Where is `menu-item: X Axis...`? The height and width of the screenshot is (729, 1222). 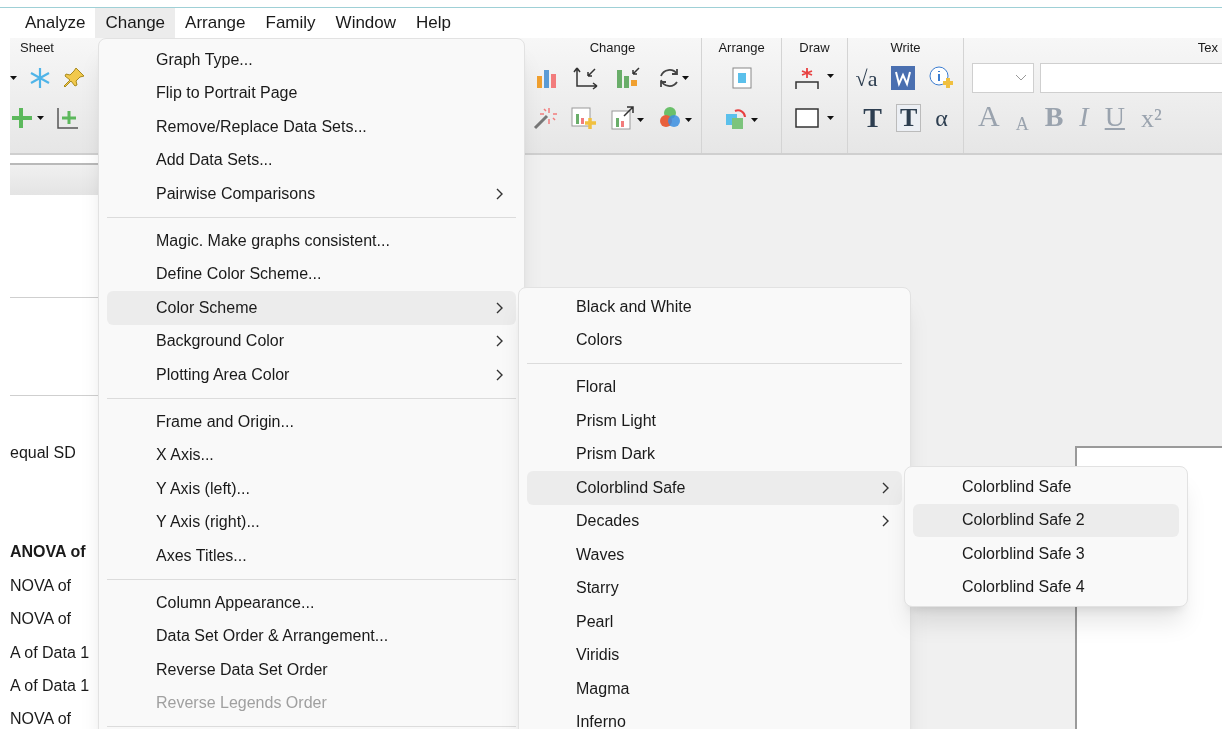
menu-item: X Axis... is located at coordinates (311, 455).